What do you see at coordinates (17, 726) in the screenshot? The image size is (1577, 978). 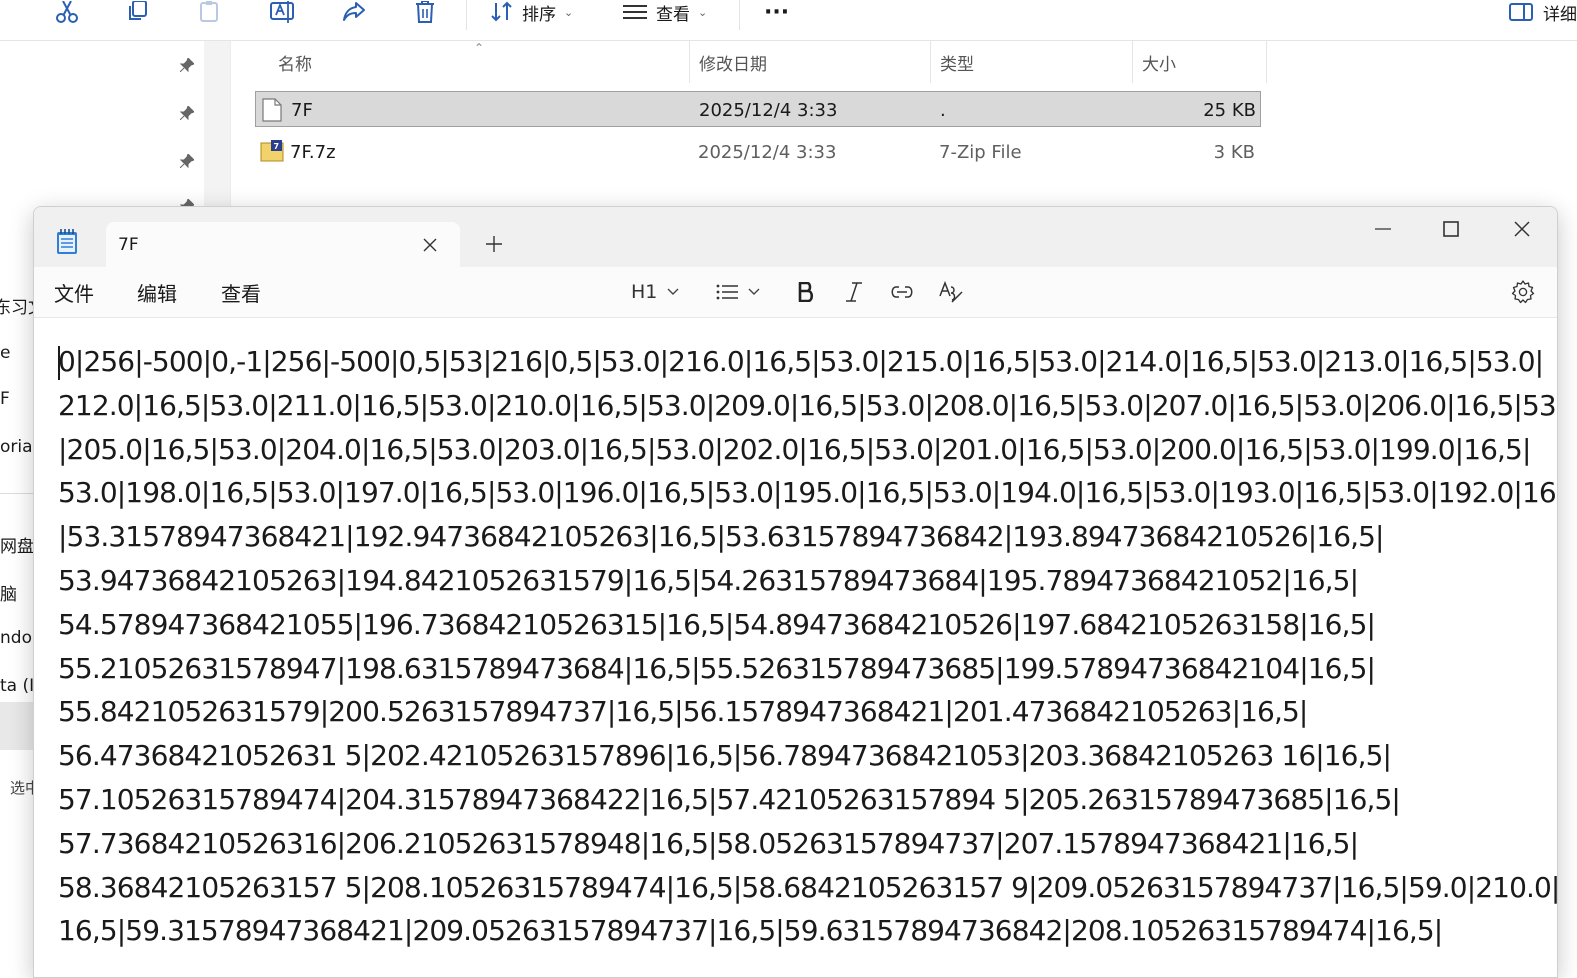 I see `nav-selected-highlight` at bounding box center [17, 726].